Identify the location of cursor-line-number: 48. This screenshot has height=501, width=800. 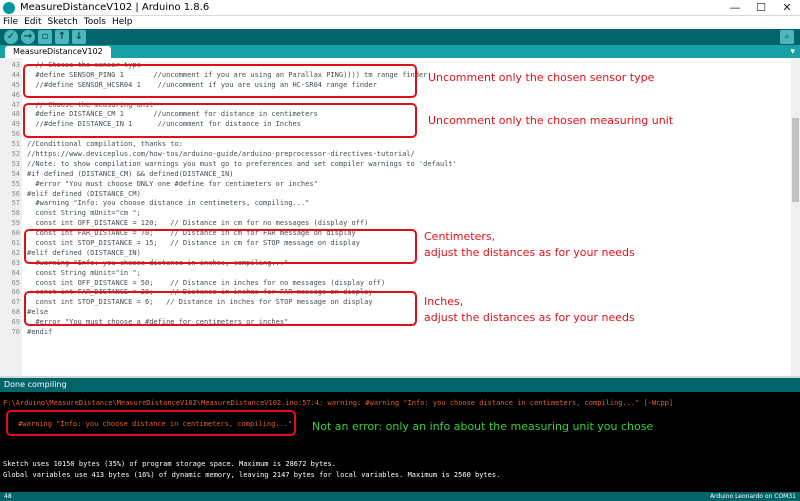
(8, 496).